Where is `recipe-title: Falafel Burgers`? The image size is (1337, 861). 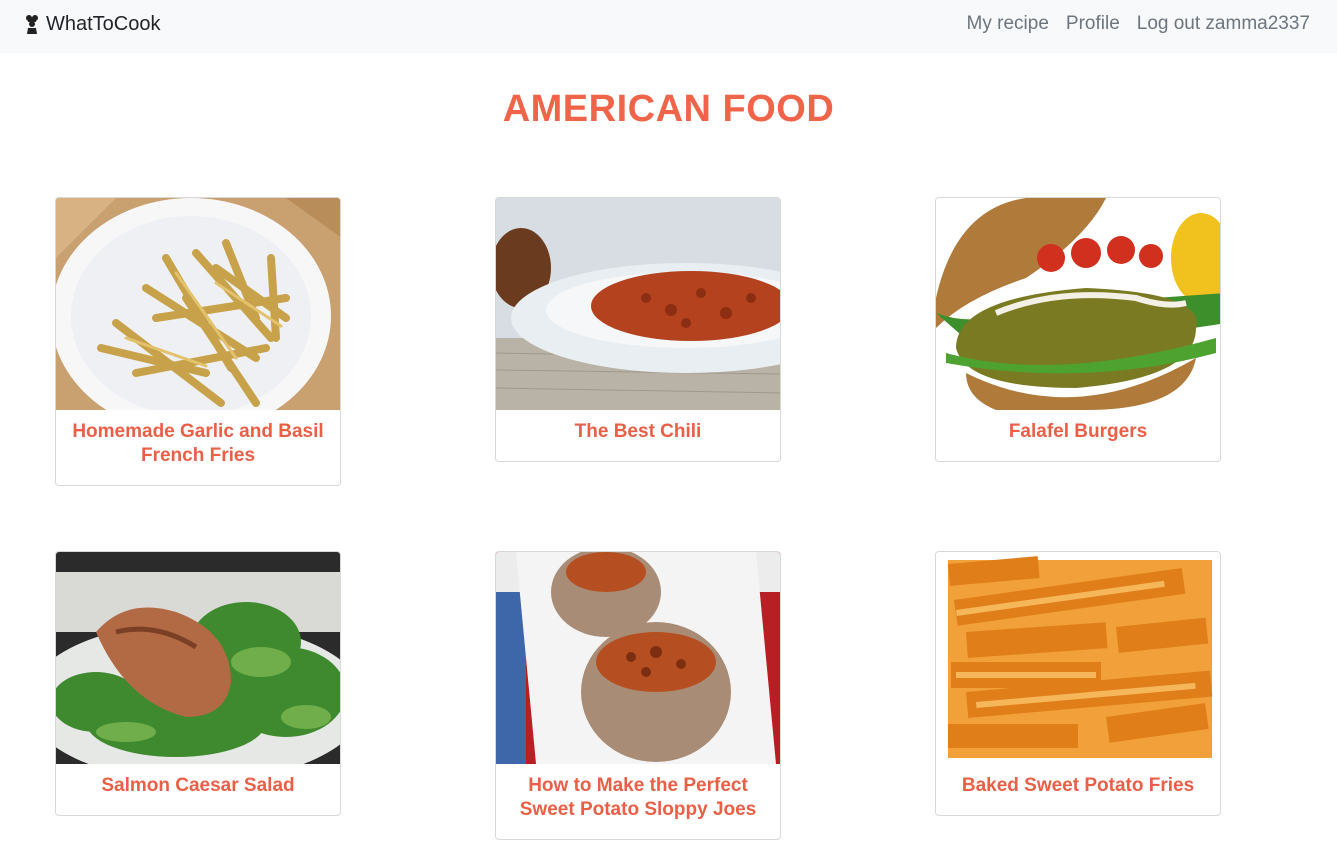
recipe-title: Falafel Burgers is located at coordinates (1078, 435).